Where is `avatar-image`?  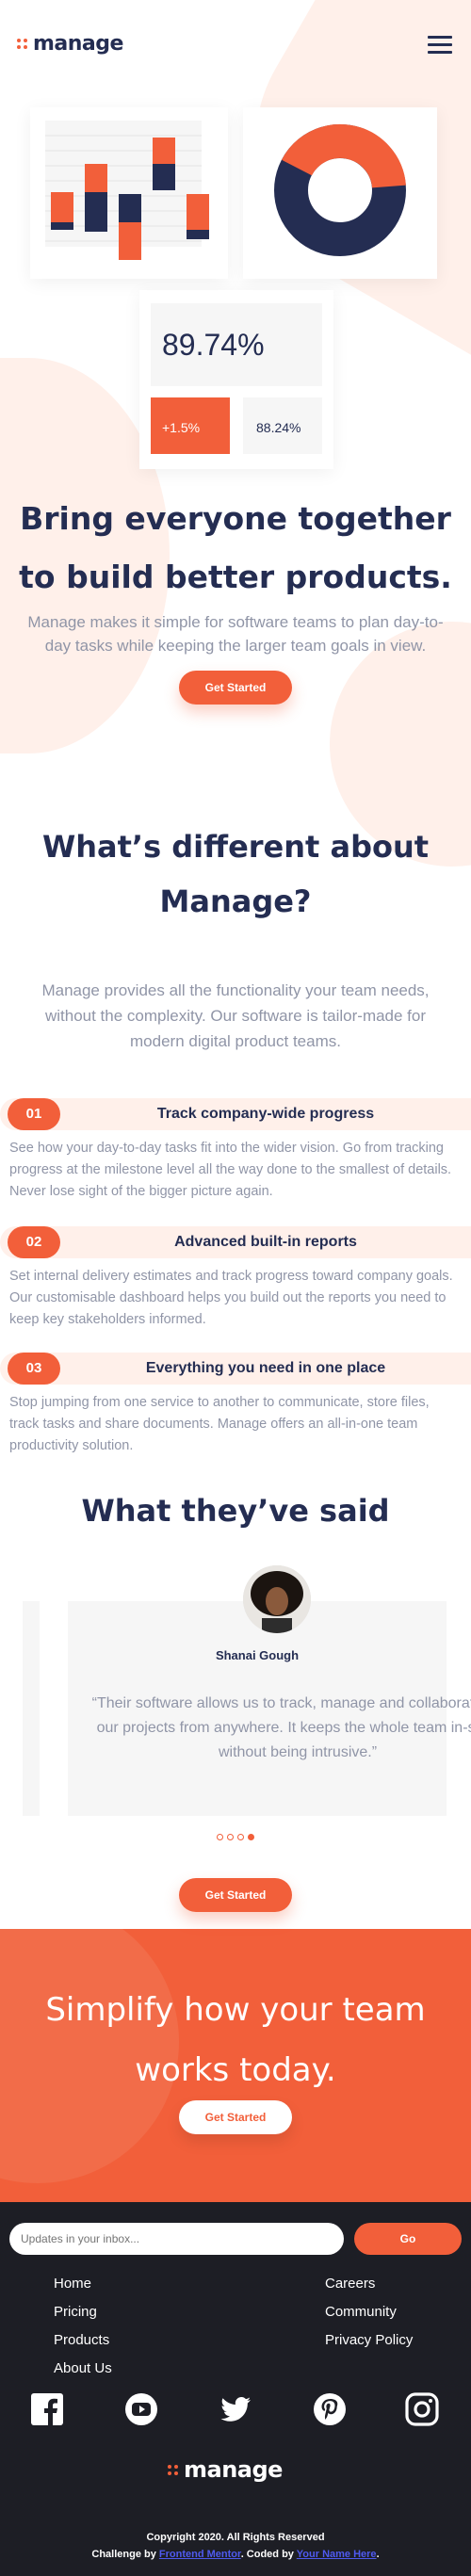 avatar-image is located at coordinates (277, 1599).